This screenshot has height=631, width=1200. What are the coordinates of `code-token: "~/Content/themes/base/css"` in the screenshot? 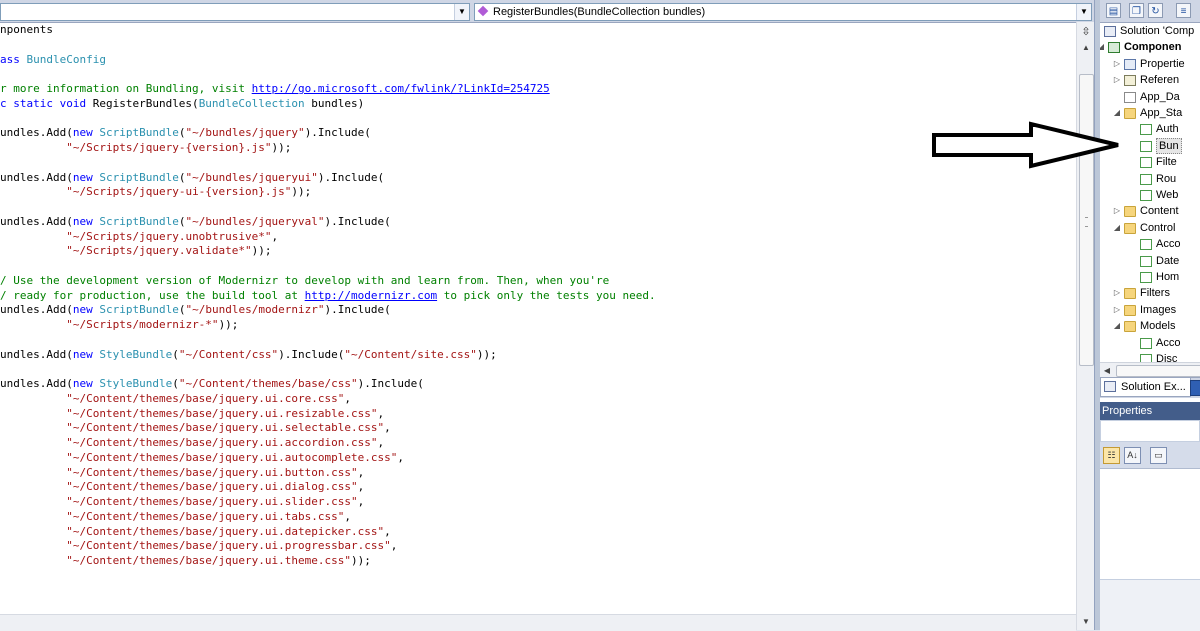 It's located at (268, 383).